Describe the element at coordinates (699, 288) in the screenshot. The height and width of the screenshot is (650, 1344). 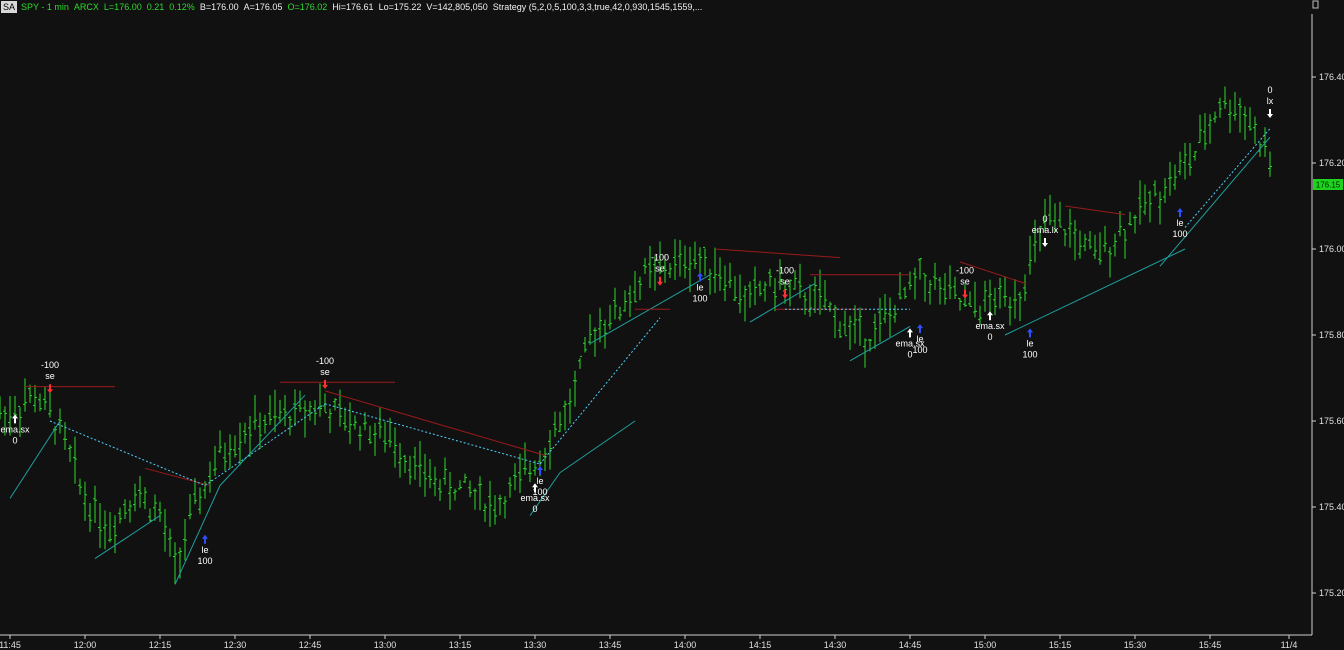
I see `signal-label: le` at that location.